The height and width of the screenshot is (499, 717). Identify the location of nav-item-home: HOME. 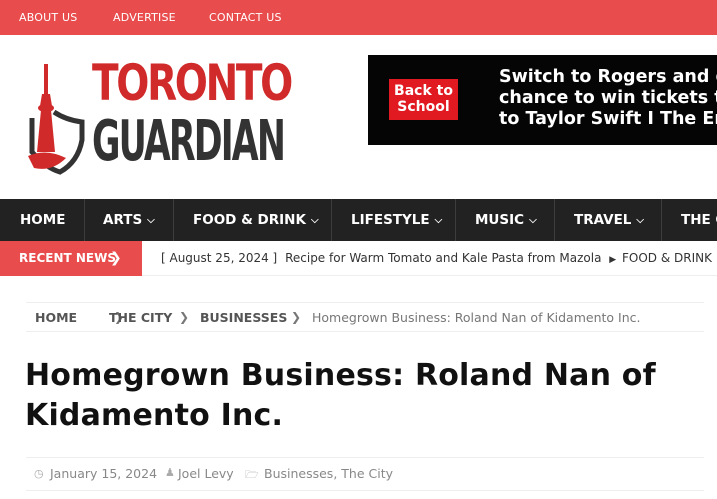
(42, 220).